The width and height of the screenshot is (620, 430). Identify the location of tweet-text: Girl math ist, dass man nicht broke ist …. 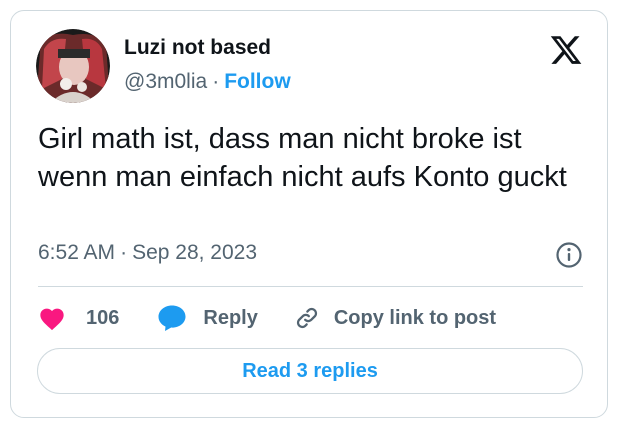
(302, 158).